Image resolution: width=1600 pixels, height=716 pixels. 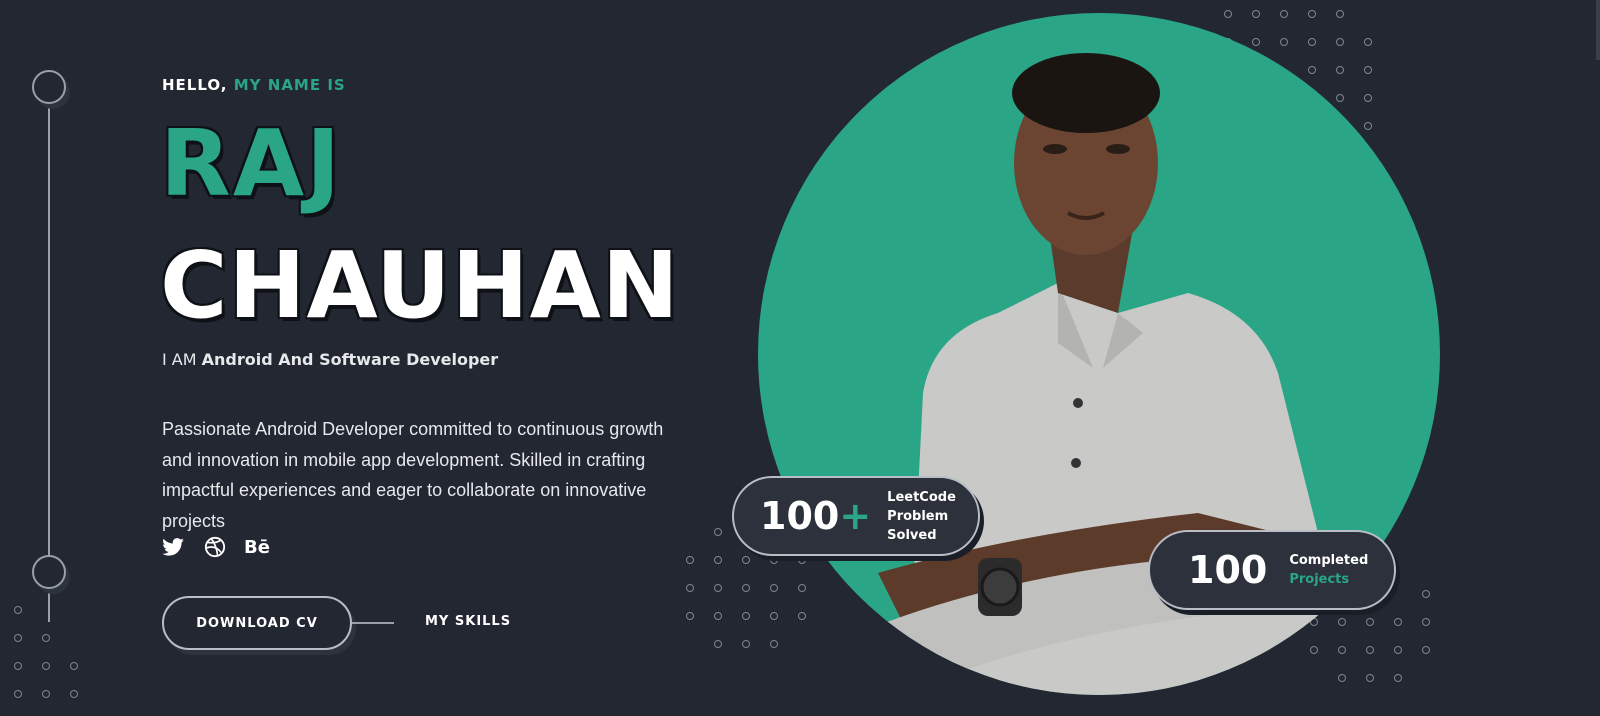 I want to click on role-prefix: I AM, so click(x=179, y=359).